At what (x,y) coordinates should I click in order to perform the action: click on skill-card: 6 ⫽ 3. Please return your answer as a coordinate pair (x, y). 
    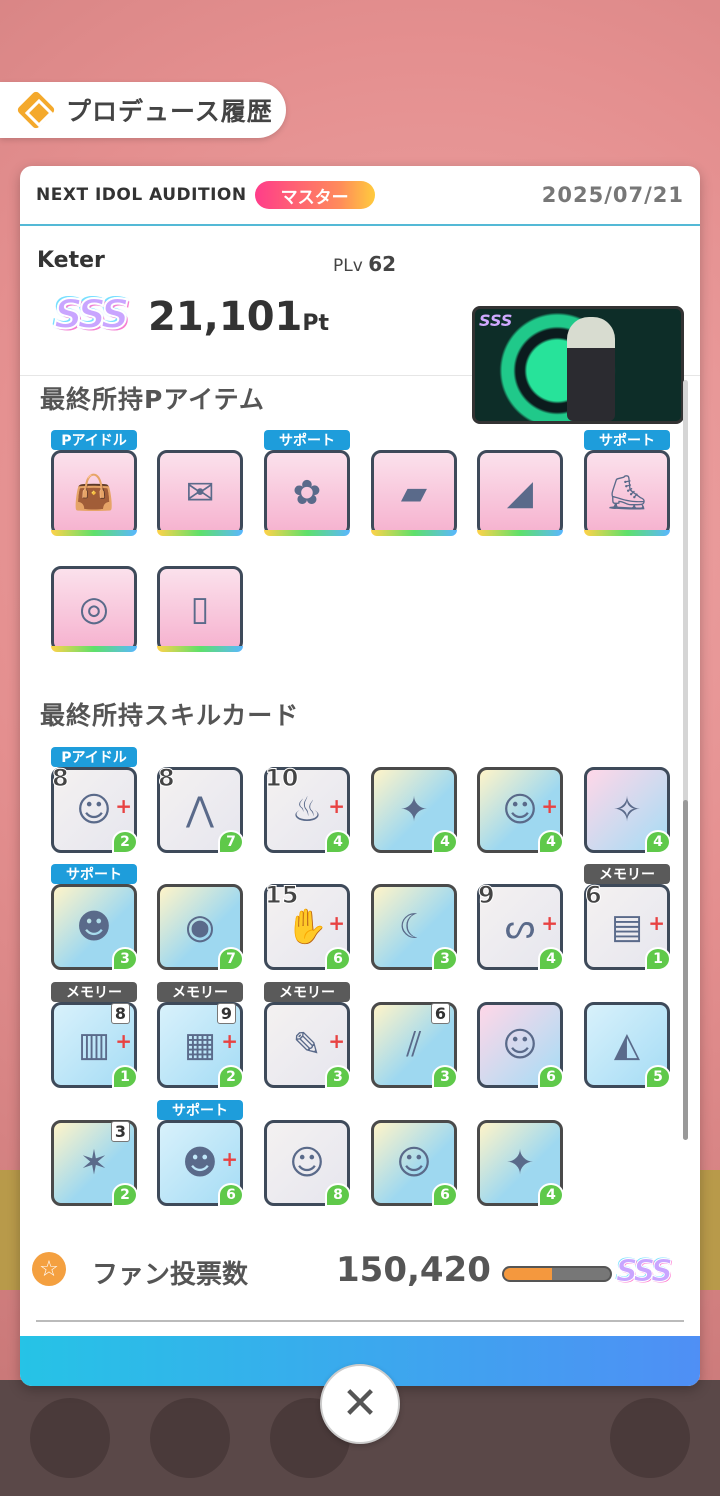
    Looking at the image, I should click on (414, 1045).